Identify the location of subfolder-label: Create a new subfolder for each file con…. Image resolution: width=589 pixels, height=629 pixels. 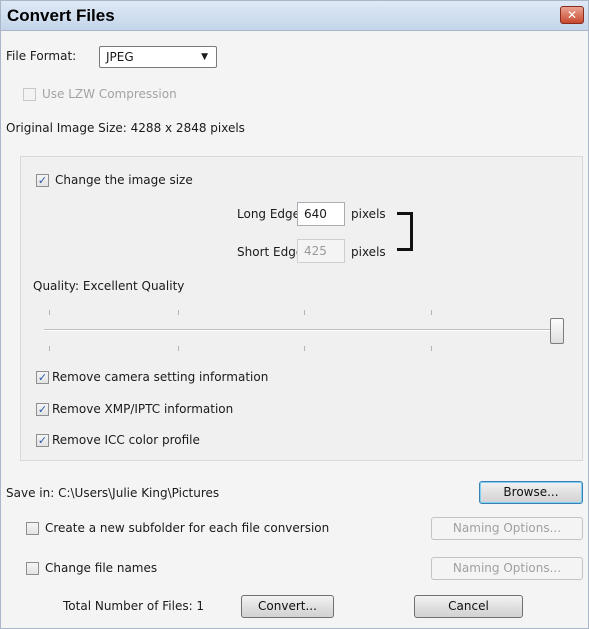
(187, 528).